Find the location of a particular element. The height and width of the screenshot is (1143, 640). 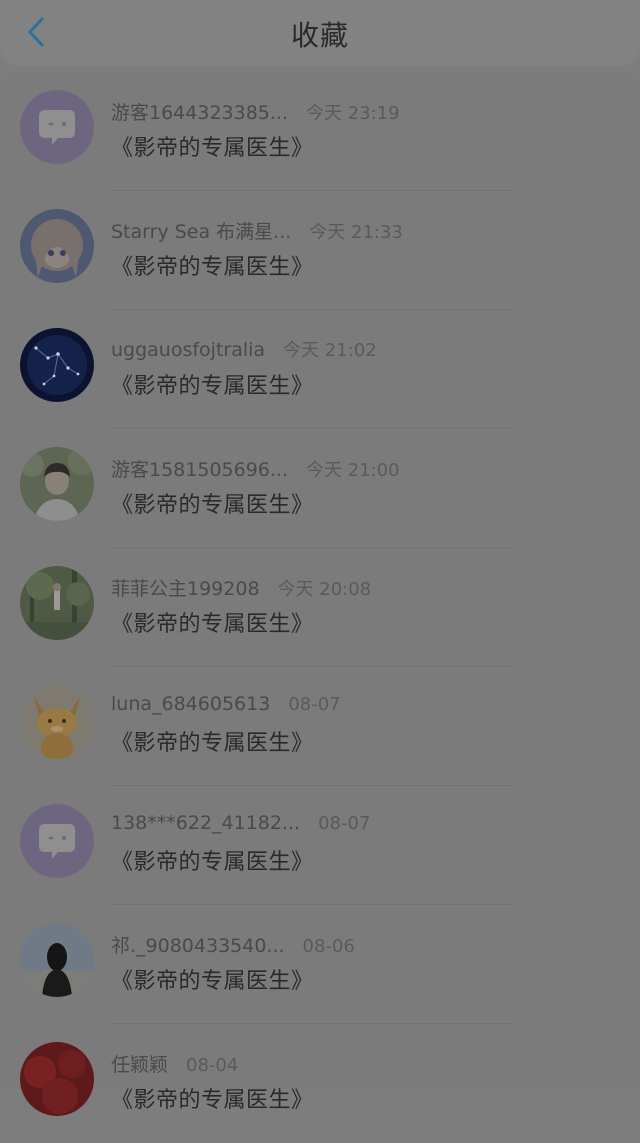

timestamp: 今天 23:19 is located at coordinates (353, 113).